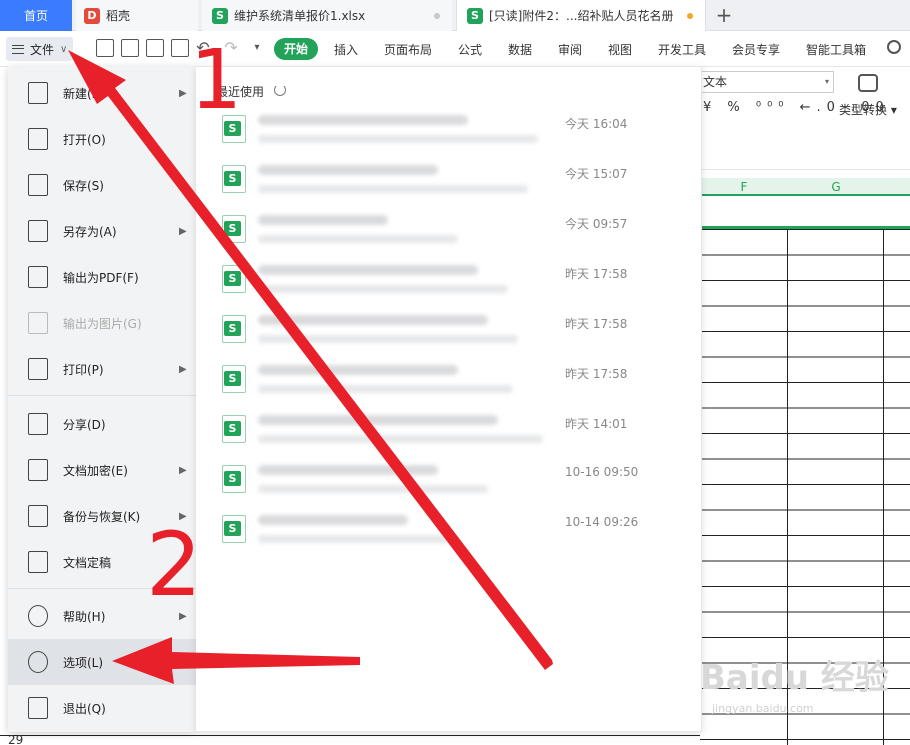 The image size is (910, 745). What do you see at coordinates (16, 739) in the screenshot?
I see `row-number: 29` at bounding box center [16, 739].